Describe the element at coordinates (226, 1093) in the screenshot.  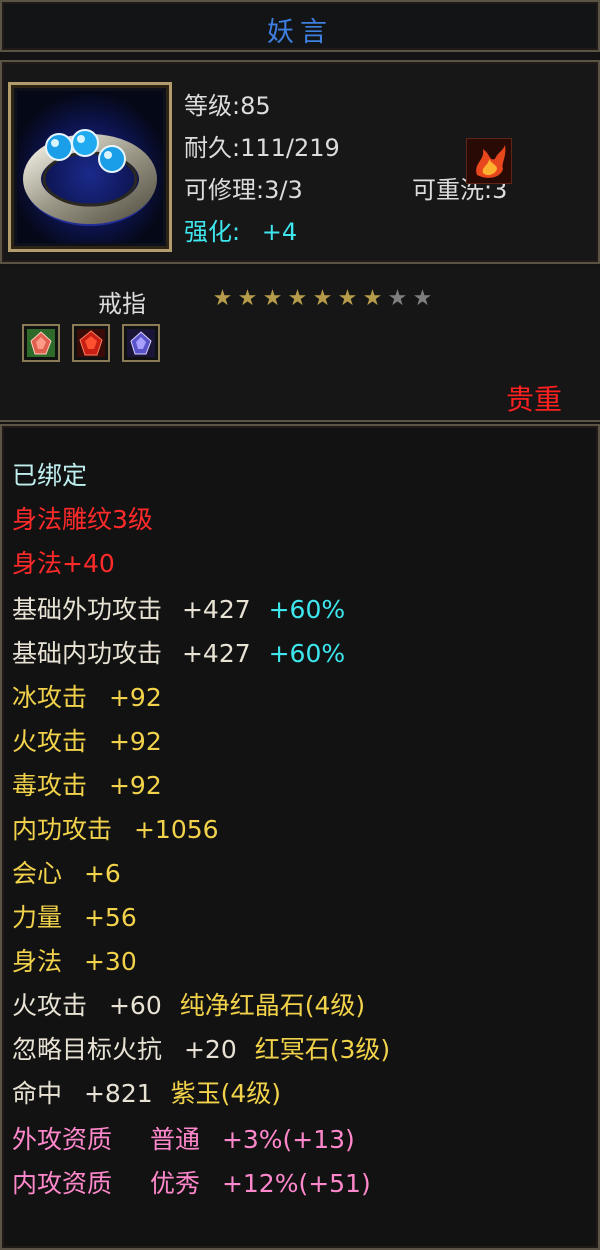
I see `gem-name: 紫玉(4级)` at that location.